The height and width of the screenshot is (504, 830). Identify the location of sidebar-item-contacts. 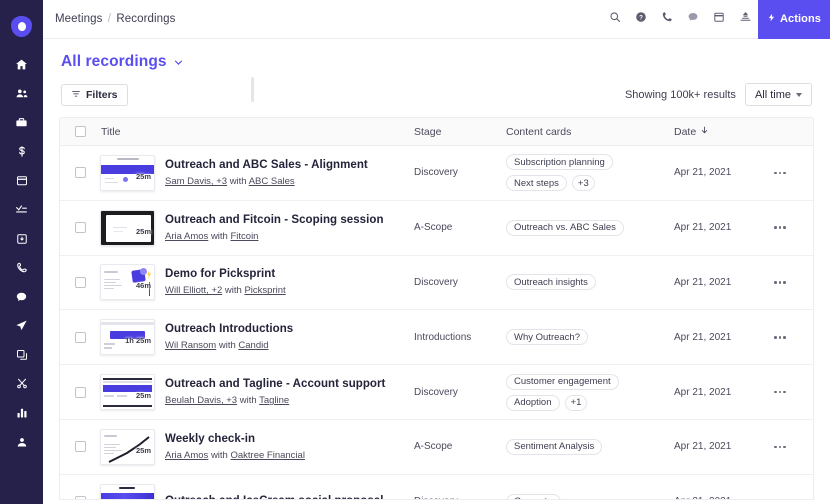
(21, 93).